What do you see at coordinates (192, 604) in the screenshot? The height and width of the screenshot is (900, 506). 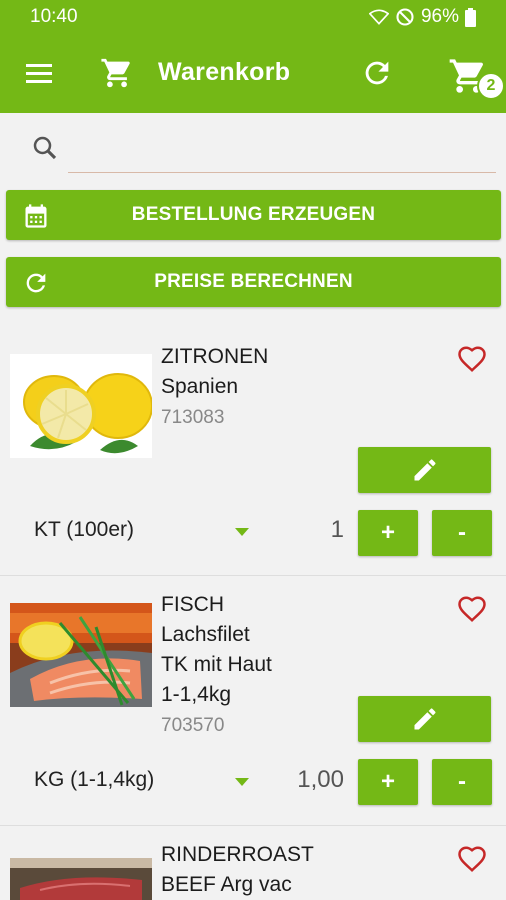 I see `product-name-line: FISCH` at bounding box center [192, 604].